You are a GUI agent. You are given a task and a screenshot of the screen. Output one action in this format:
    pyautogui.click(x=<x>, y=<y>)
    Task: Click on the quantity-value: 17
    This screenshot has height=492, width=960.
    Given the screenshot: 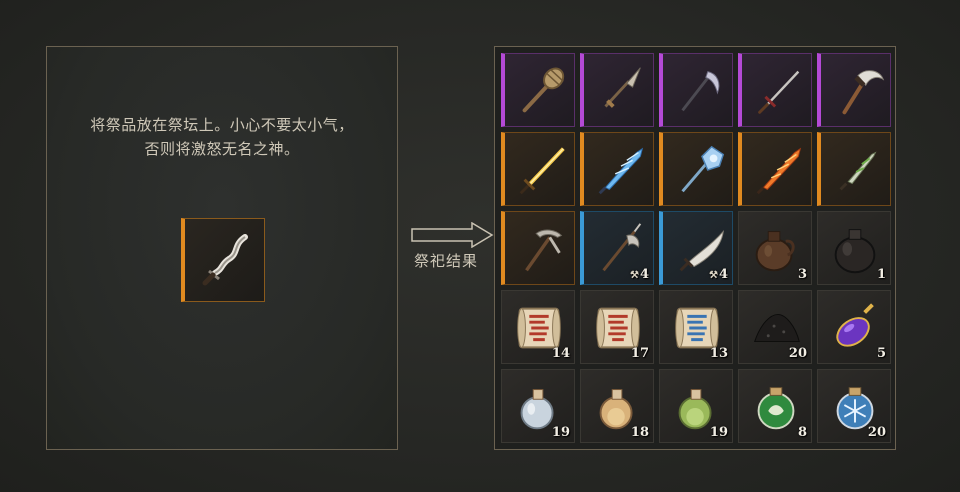 What is the action you would take?
    pyautogui.click(x=639, y=353)
    